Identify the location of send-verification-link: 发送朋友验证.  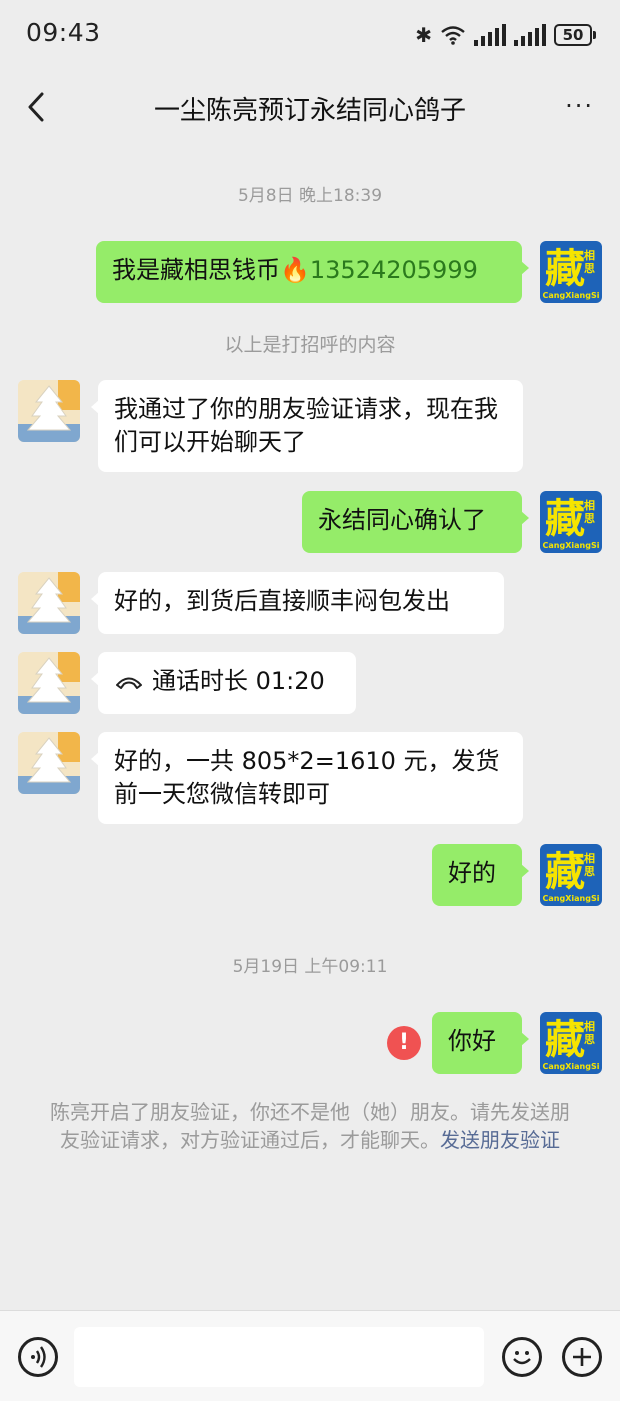
(500, 1140).